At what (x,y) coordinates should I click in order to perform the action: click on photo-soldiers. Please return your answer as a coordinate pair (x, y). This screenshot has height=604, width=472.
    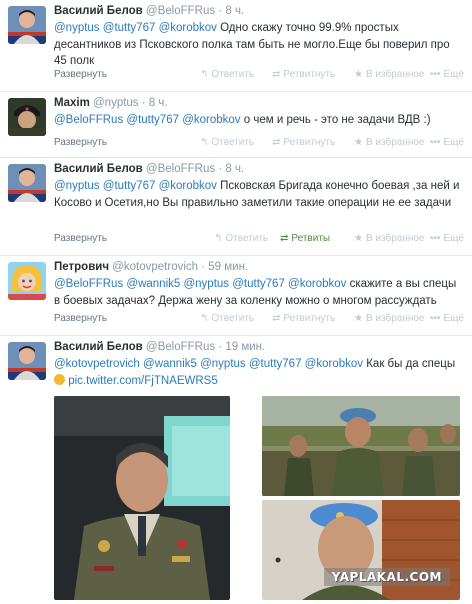
    Looking at the image, I should click on (361, 446).